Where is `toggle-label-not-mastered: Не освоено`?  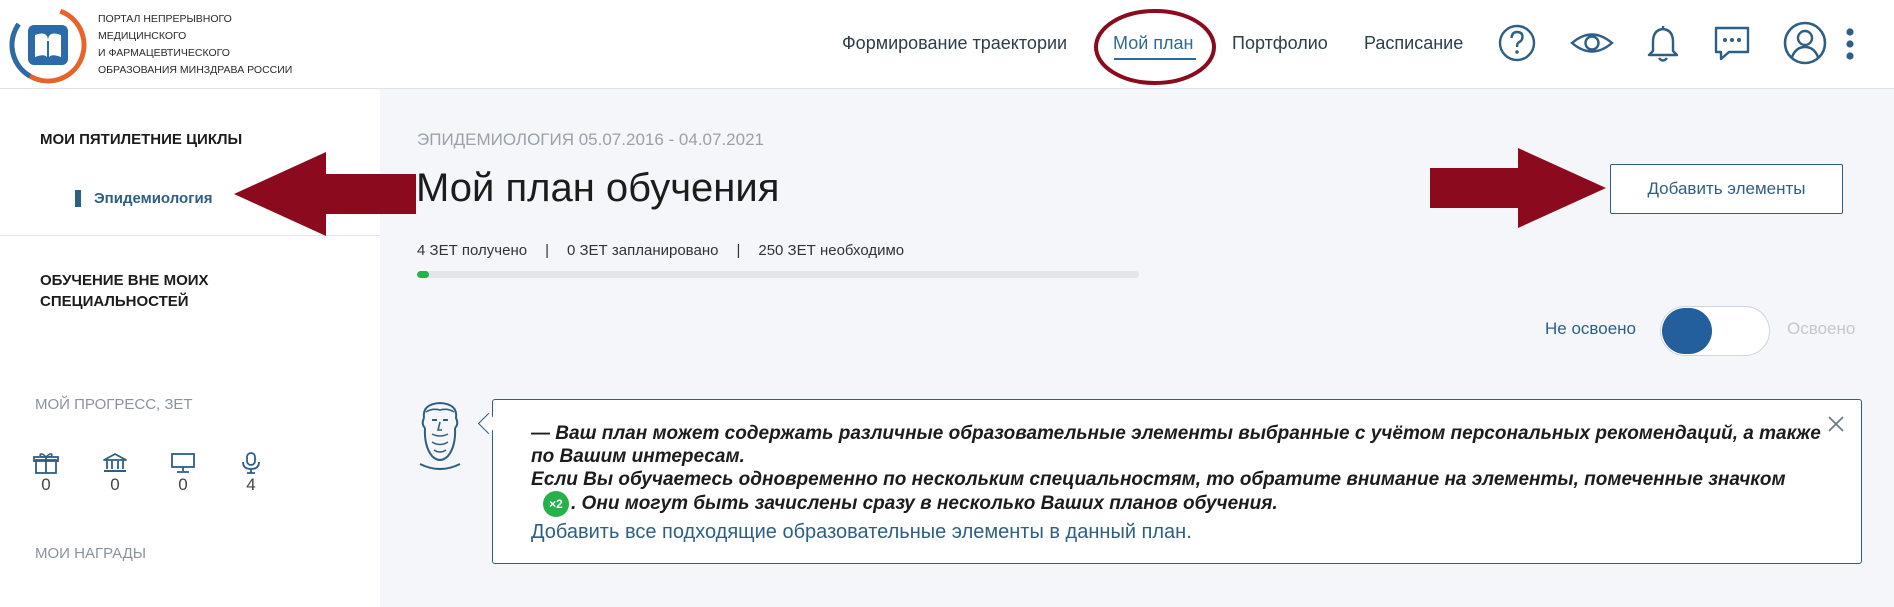
toggle-label-not-mastered: Не освоено is located at coordinates (1590, 329).